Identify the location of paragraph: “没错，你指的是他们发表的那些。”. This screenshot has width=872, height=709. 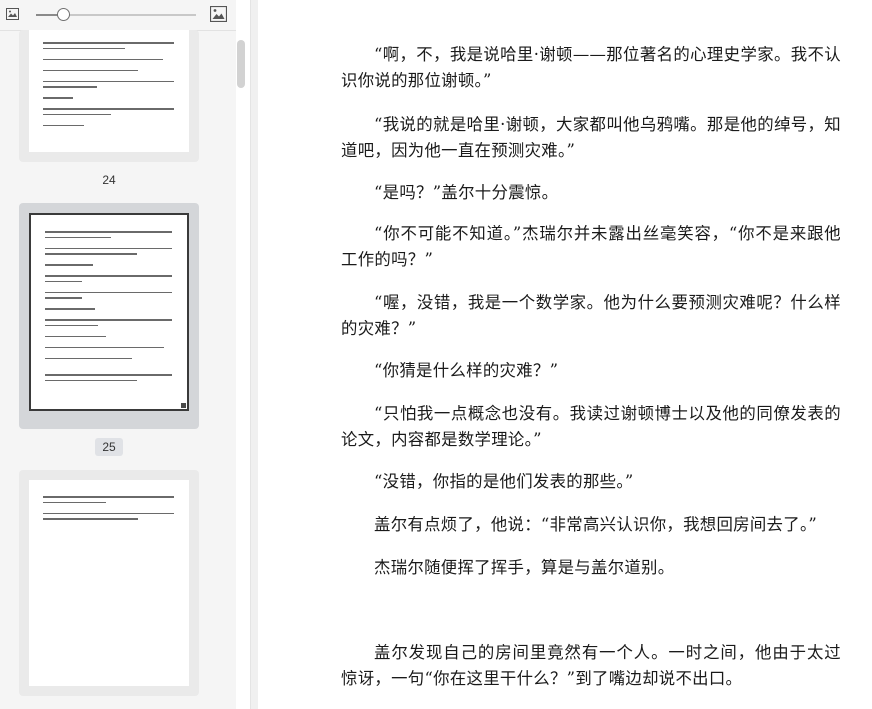
(504, 481).